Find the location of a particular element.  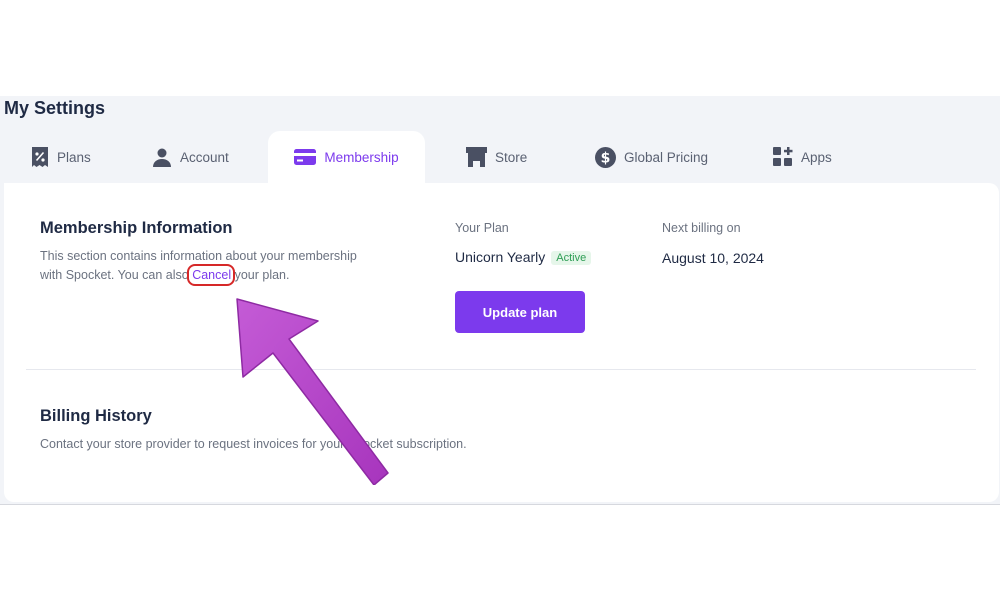

tab-apps: Apps is located at coordinates (802, 157).